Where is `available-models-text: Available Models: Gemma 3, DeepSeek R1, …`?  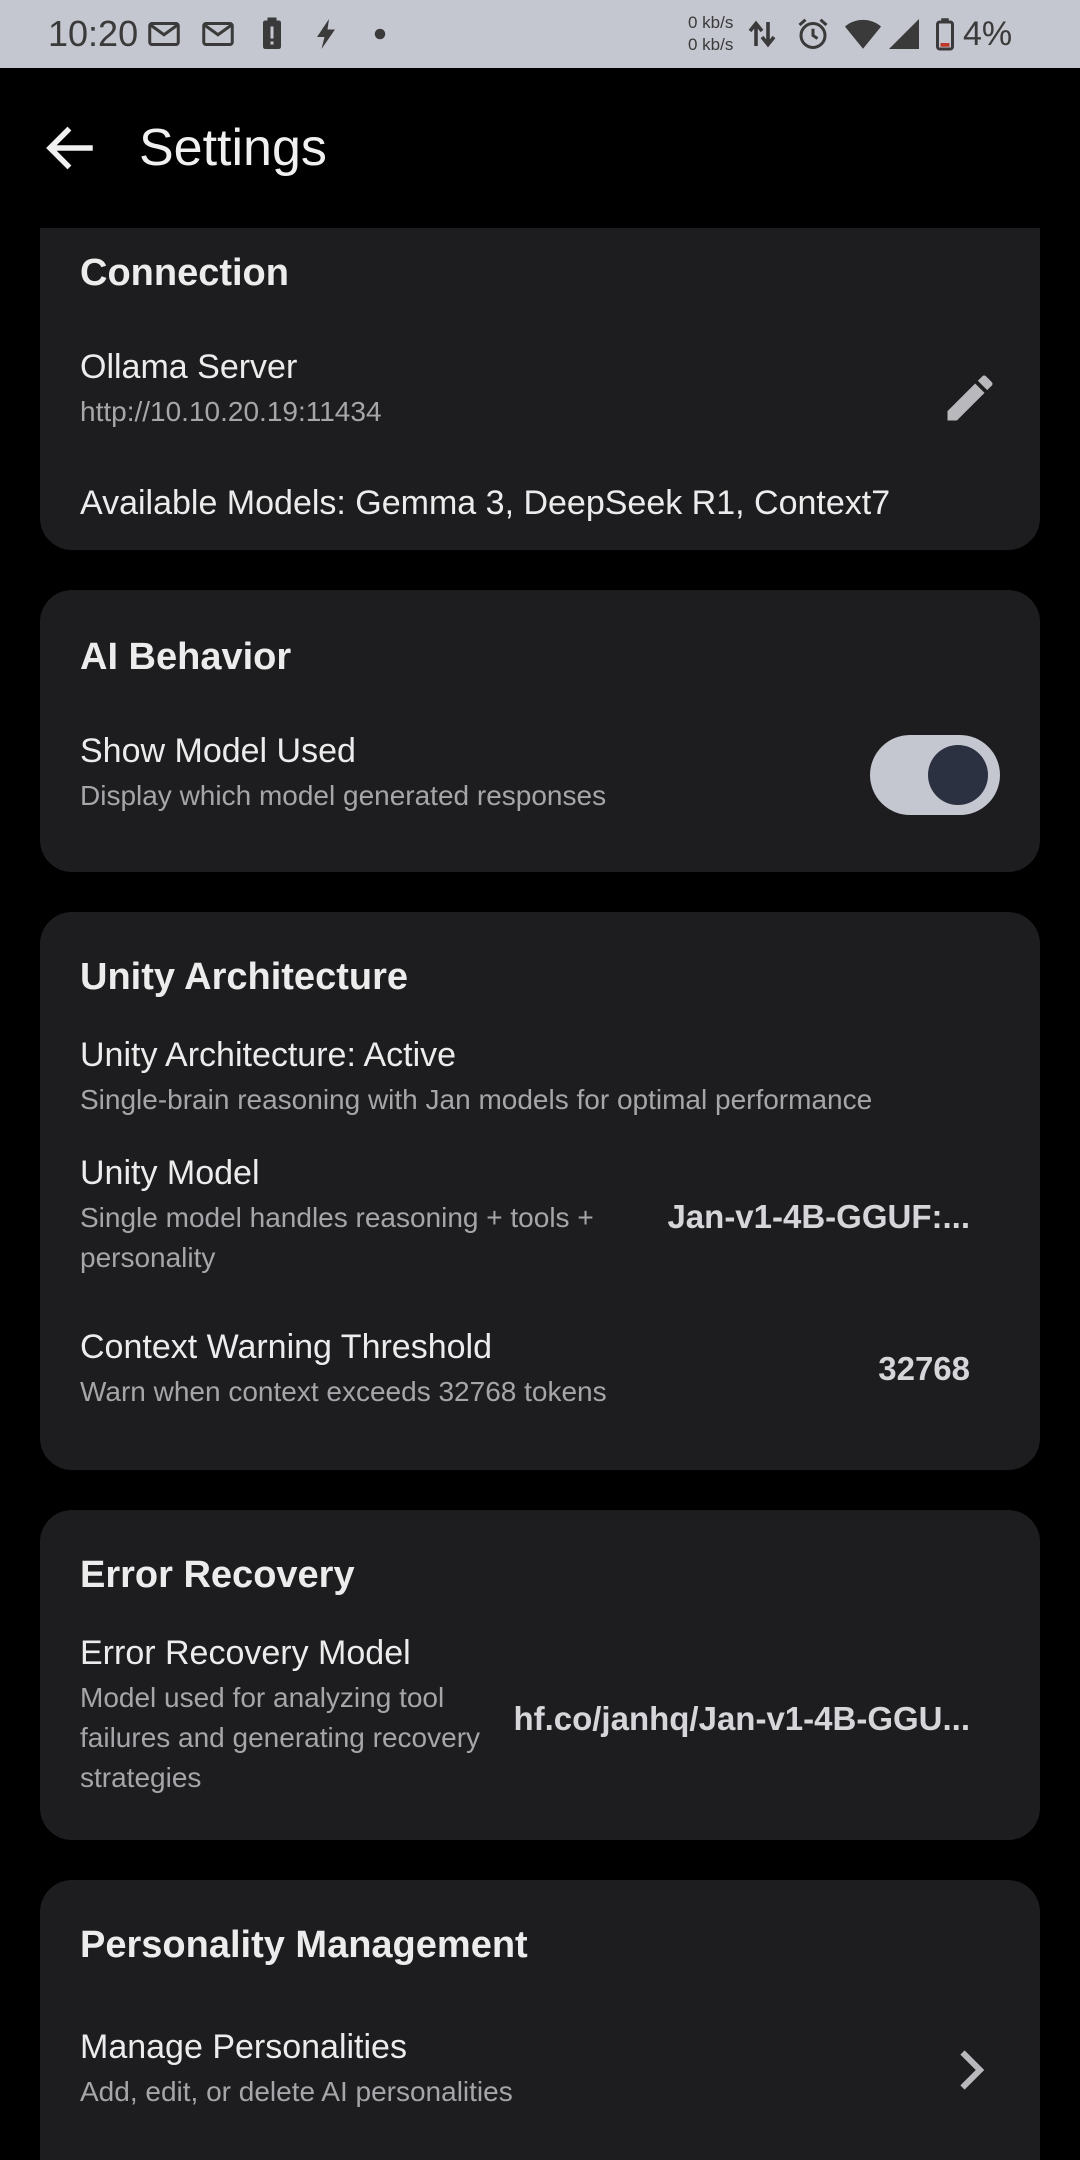 available-models-text: Available Models: Gemma 3, DeepSeek R1, … is located at coordinates (485, 503).